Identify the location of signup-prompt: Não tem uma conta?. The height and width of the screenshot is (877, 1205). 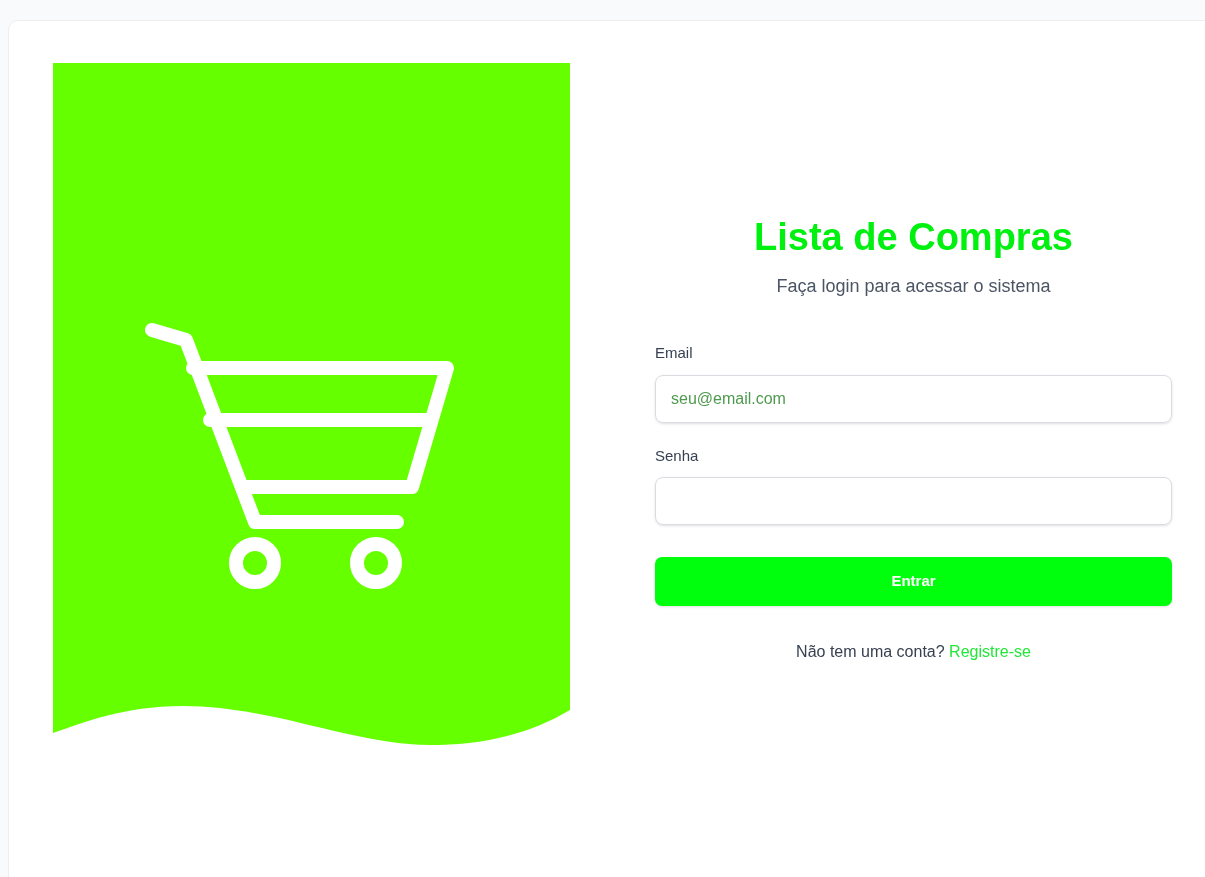
(870, 651).